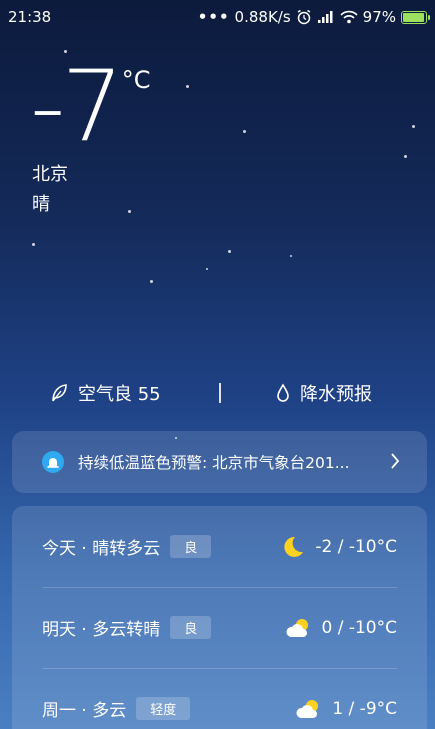  What do you see at coordinates (294, 546) in the screenshot?
I see `moon-icon` at bounding box center [294, 546].